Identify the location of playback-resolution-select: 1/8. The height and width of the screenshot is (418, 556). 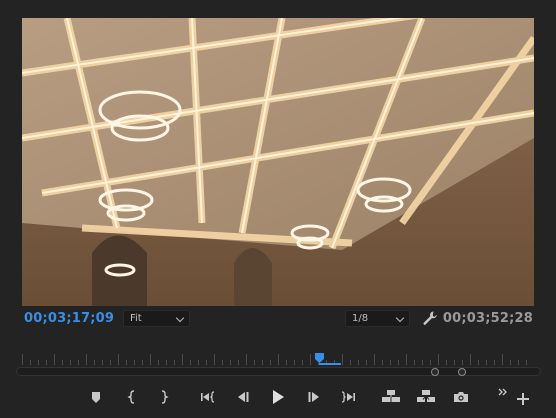
(377, 318).